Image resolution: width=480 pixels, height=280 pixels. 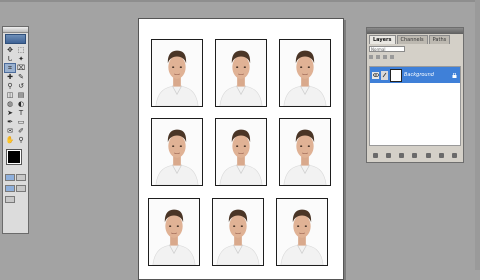 What do you see at coordinates (10, 122) in the screenshot?
I see `pen-tool-icon: ✒` at bounding box center [10, 122].